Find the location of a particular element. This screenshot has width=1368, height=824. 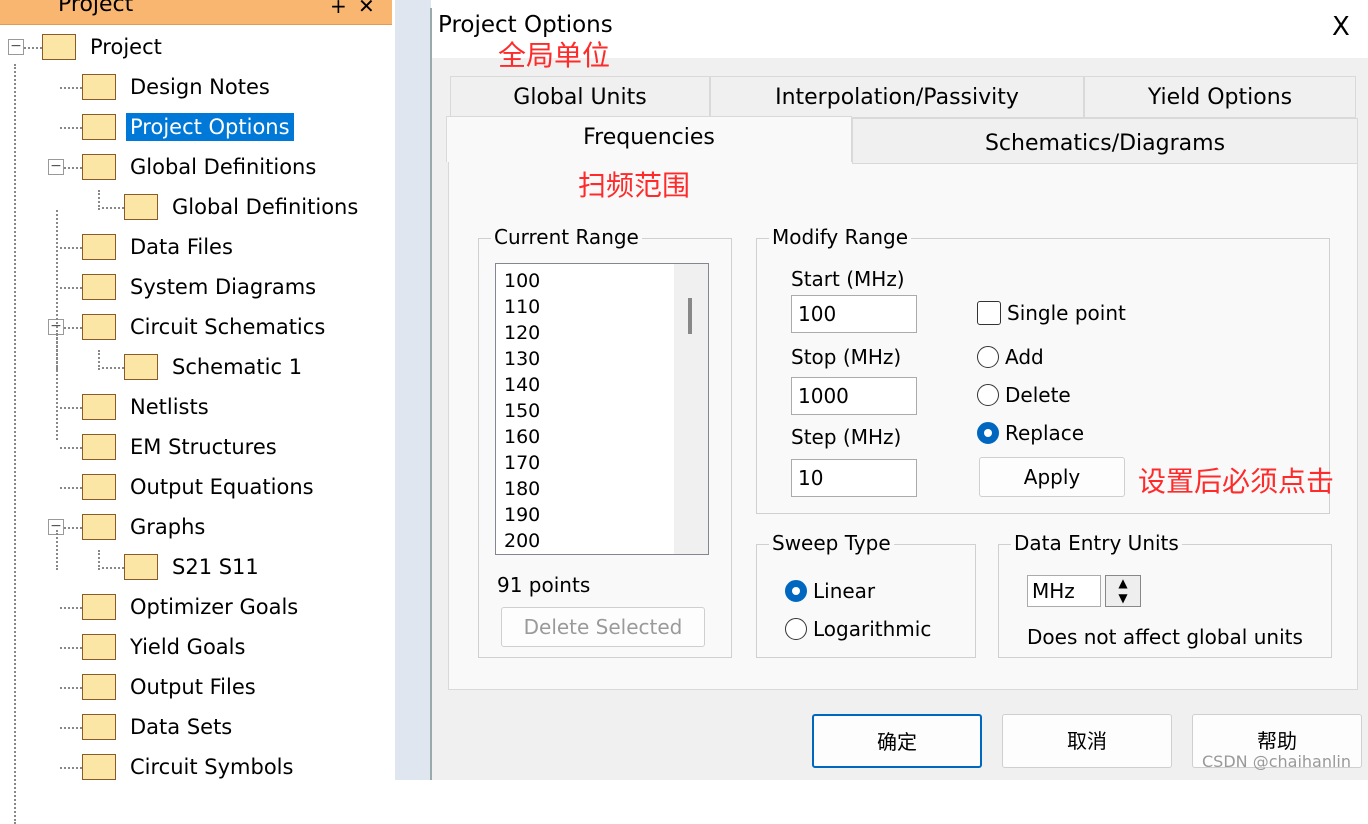

ok-button: 确定 is located at coordinates (897, 741).